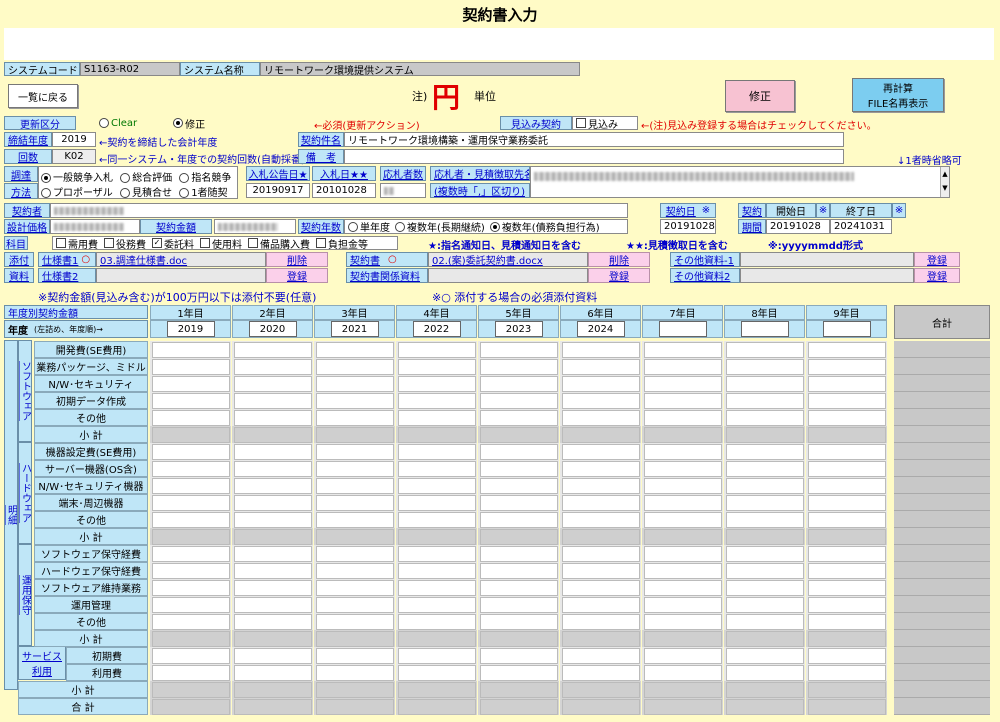  What do you see at coordinates (157, 243) in the screenshot?
I see `chk-2: ✓` at bounding box center [157, 243].